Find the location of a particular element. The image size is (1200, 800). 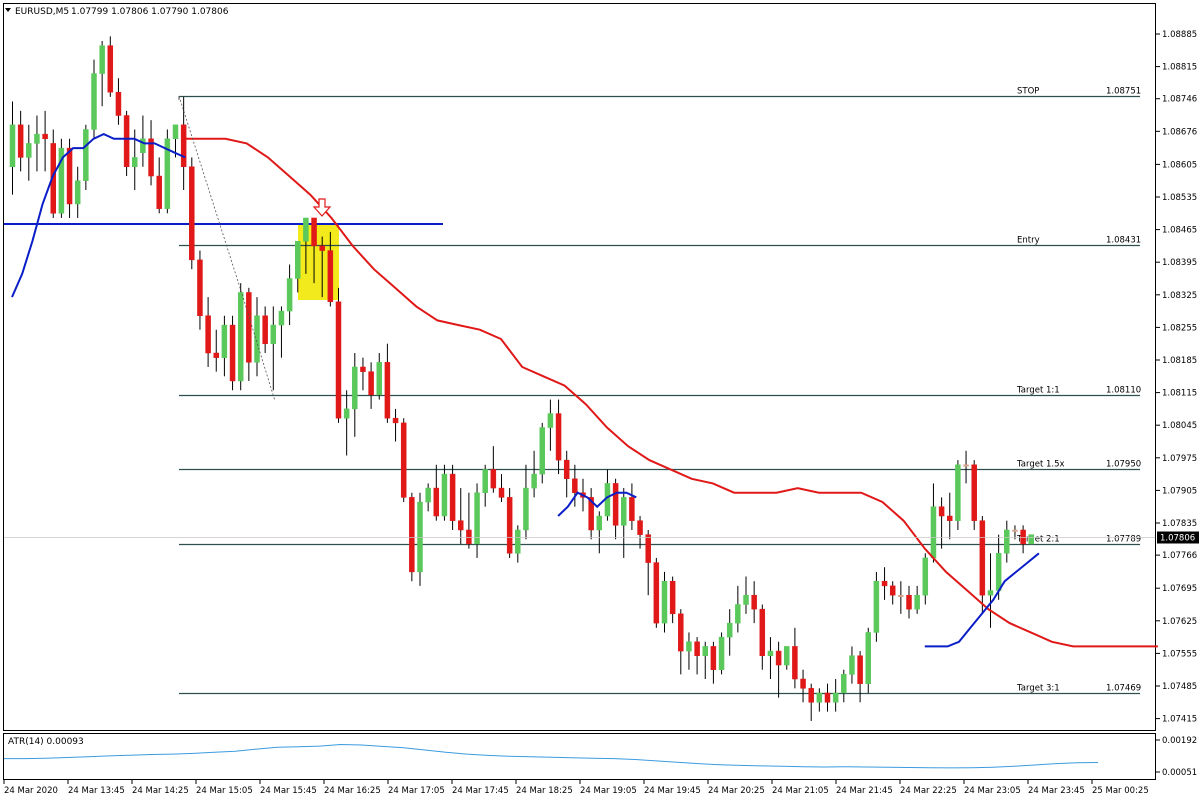

level-value: 1.08751 is located at coordinates (1123, 92).